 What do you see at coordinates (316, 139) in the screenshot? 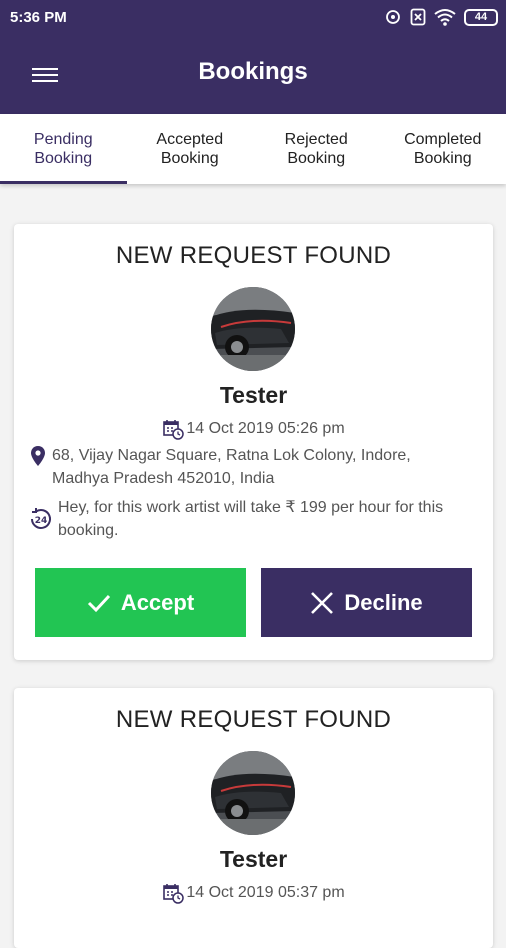
I see `tab-label-line1: Rejected` at bounding box center [316, 139].